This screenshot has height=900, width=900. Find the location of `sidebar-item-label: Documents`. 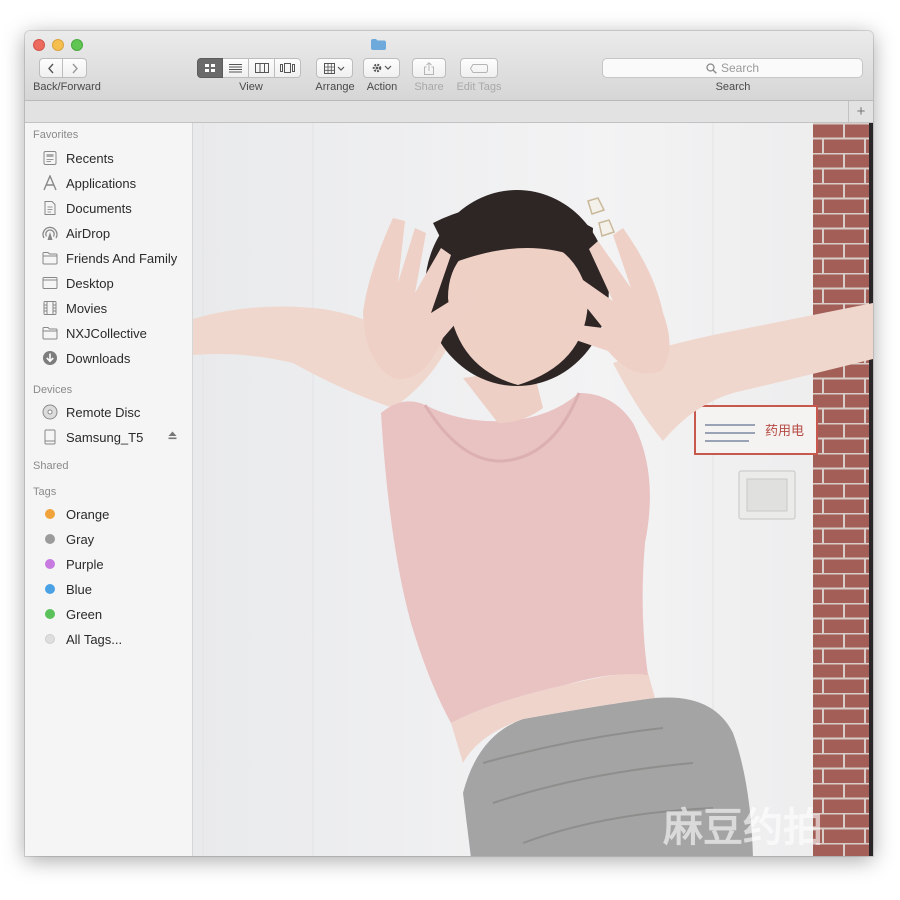

sidebar-item-label: Documents is located at coordinates (99, 208).